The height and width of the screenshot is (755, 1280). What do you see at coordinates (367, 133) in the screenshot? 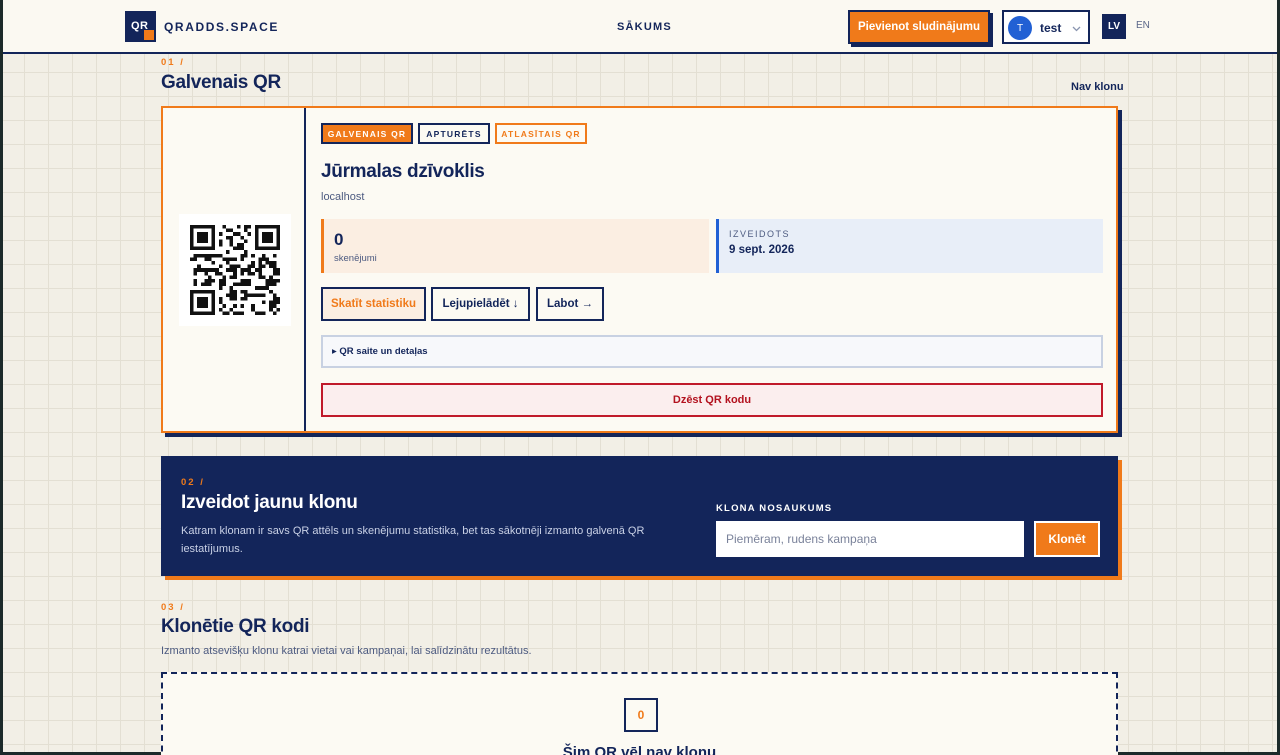
I see `main-qr-badge: GALVENAIS QR` at bounding box center [367, 133].